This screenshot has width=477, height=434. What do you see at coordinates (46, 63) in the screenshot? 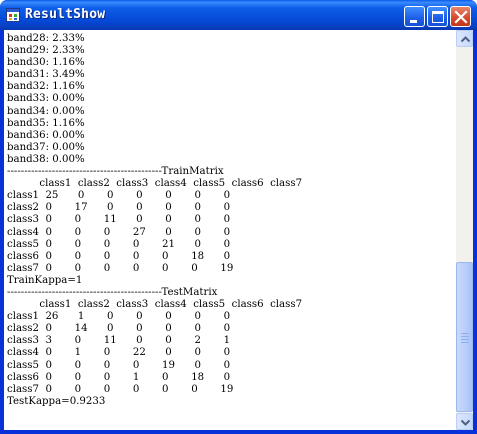
I see `output-line: band30: 1.16%` at bounding box center [46, 63].